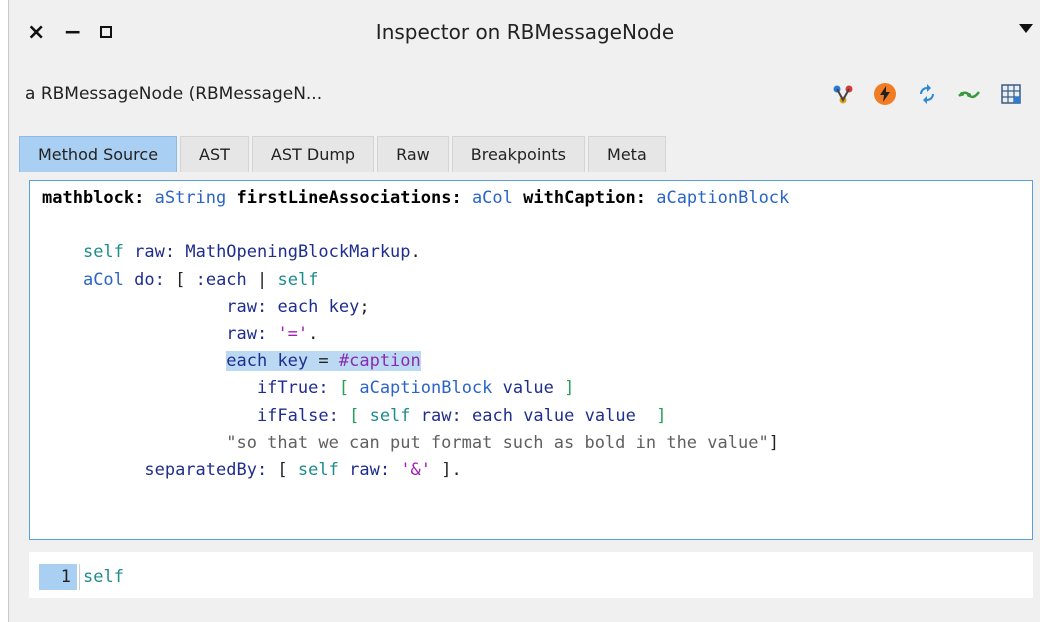  What do you see at coordinates (413, 154) in the screenshot?
I see `tab-raw: Raw` at bounding box center [413, 154].